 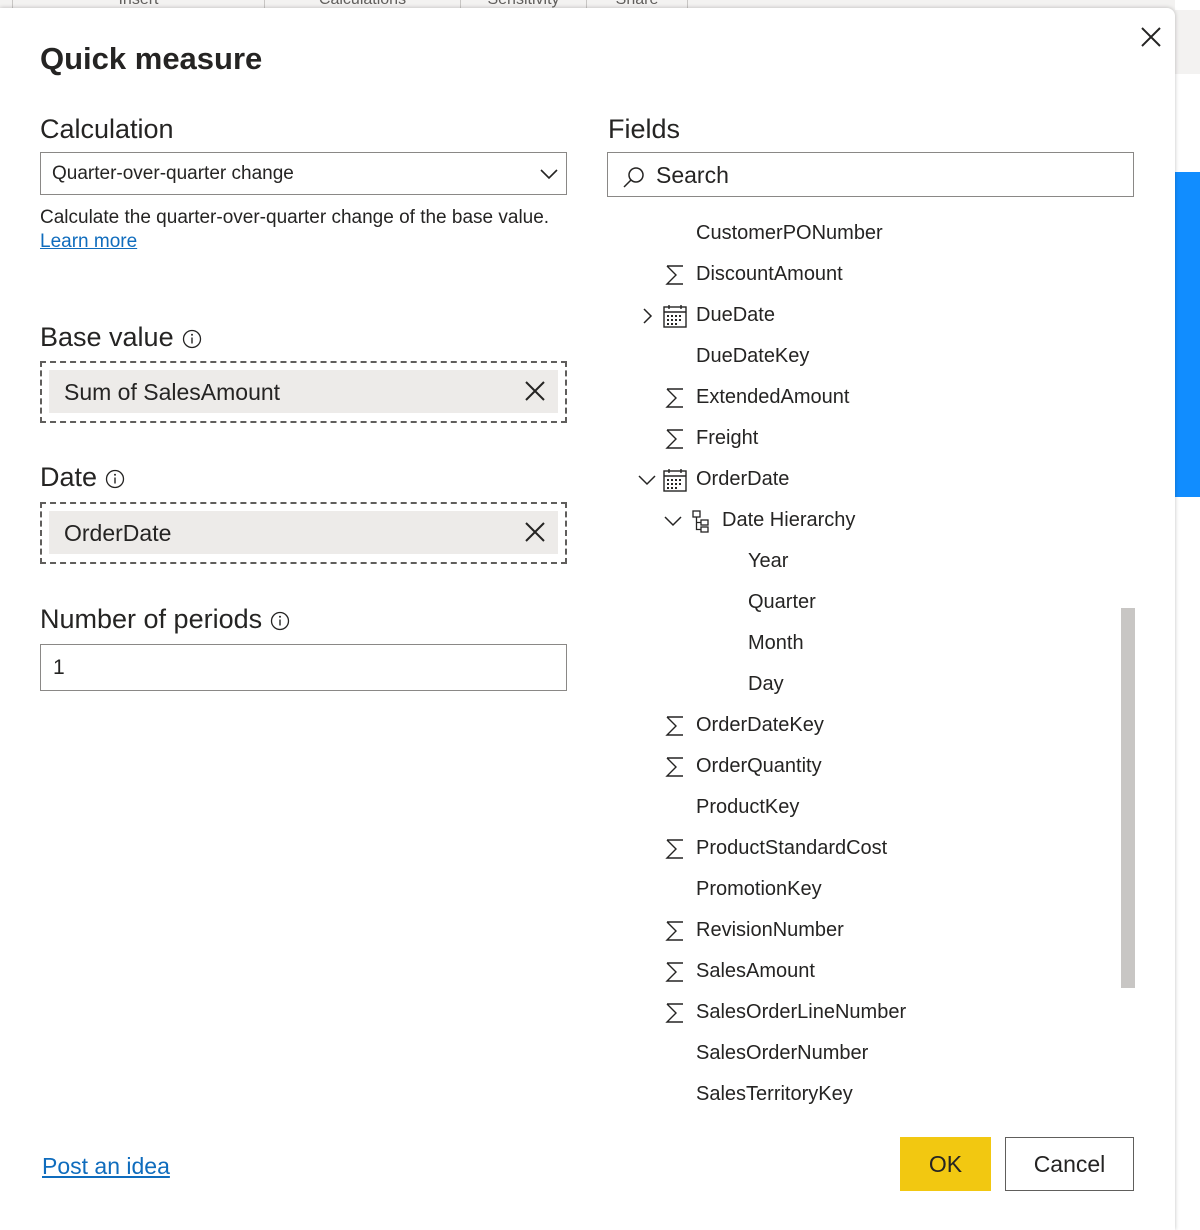 I want to click on field-item: OrderDate, so click(x=857, y=480).